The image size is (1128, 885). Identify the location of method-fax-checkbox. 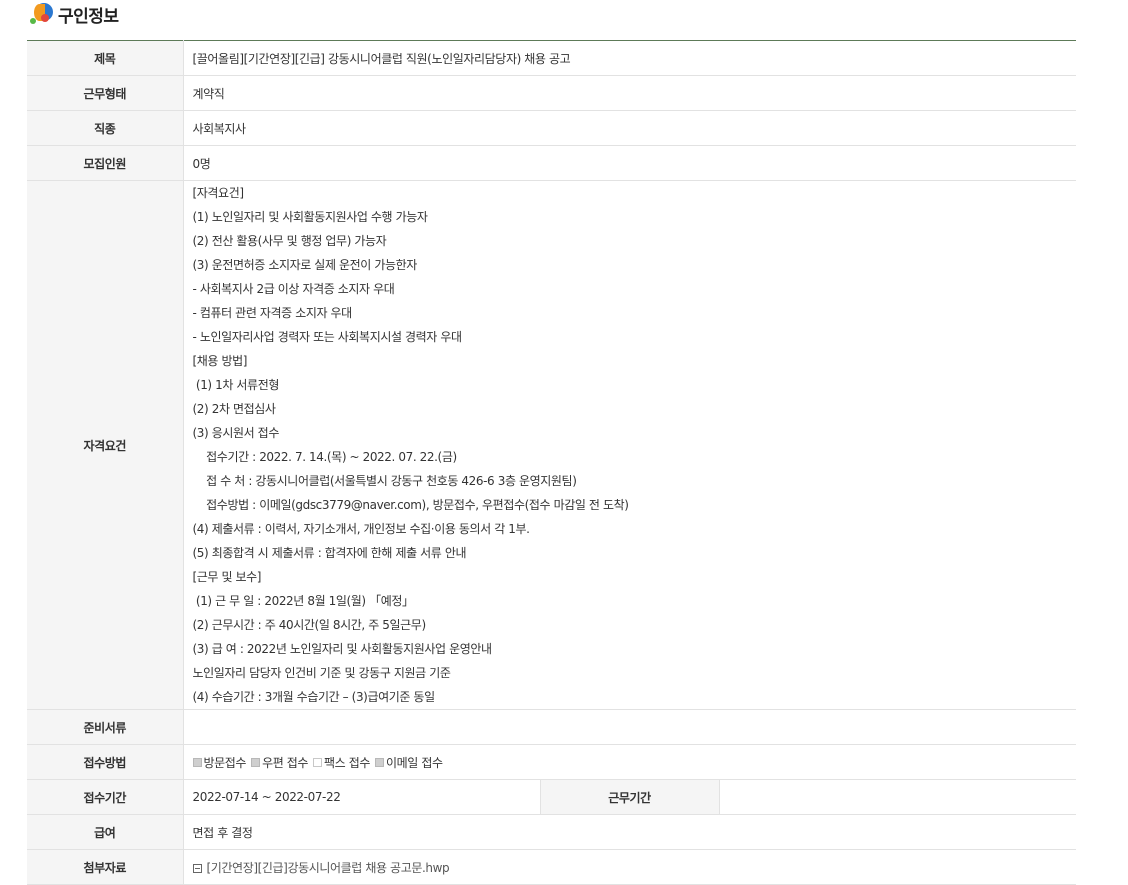
(318, 762).